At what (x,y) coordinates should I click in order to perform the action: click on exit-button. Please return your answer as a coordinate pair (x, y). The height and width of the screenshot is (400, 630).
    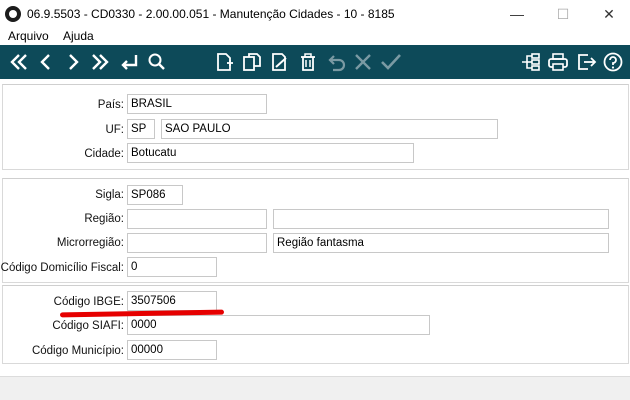
    Looking at the image, I should click on (586, 62).